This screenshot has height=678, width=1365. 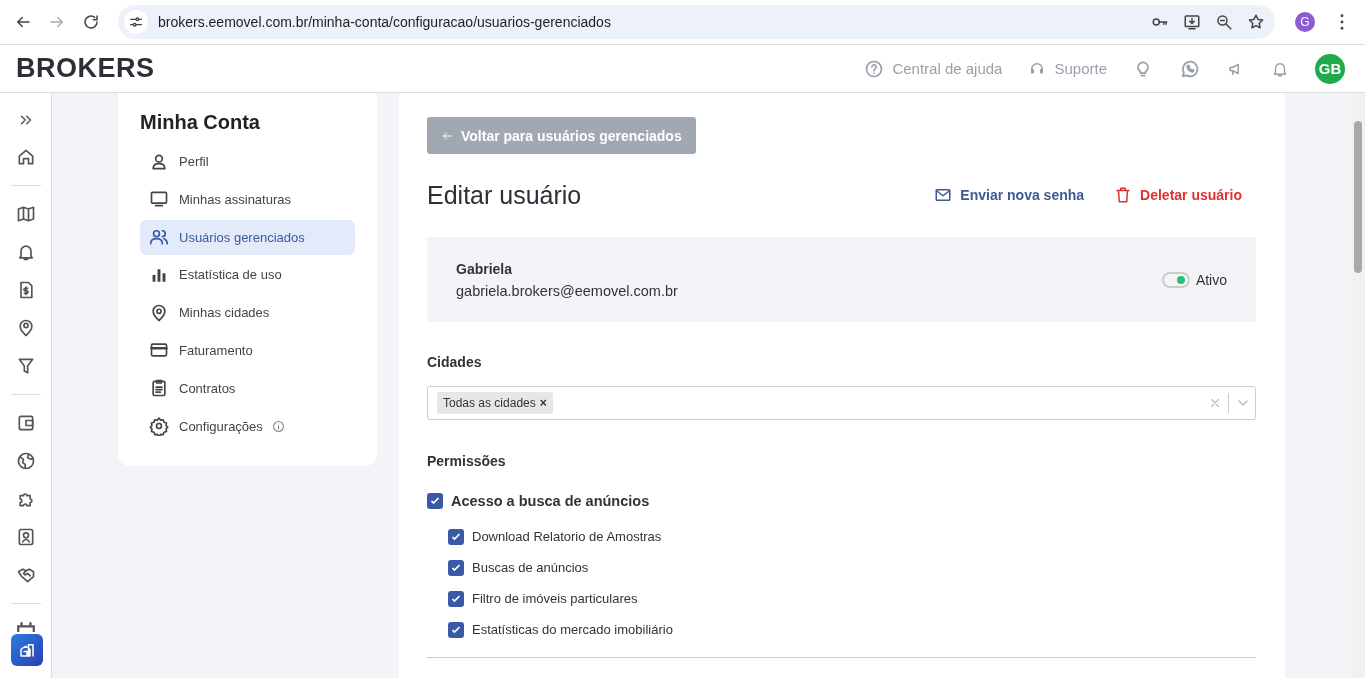 What do you see at coordinates (247, 388) in the screenshot?
I see `menu-item: Contratos` at bounding box center [247, 388].